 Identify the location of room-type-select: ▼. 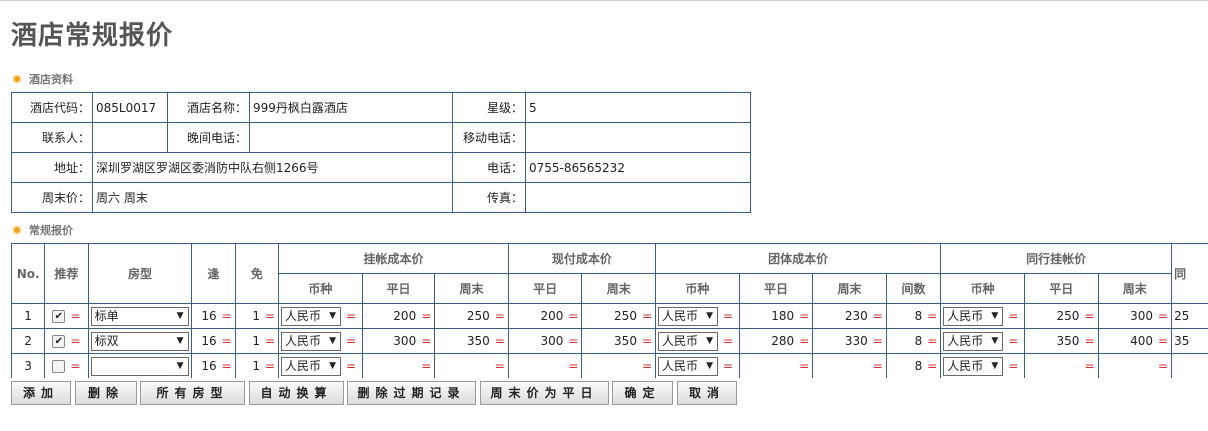
(139, 366).